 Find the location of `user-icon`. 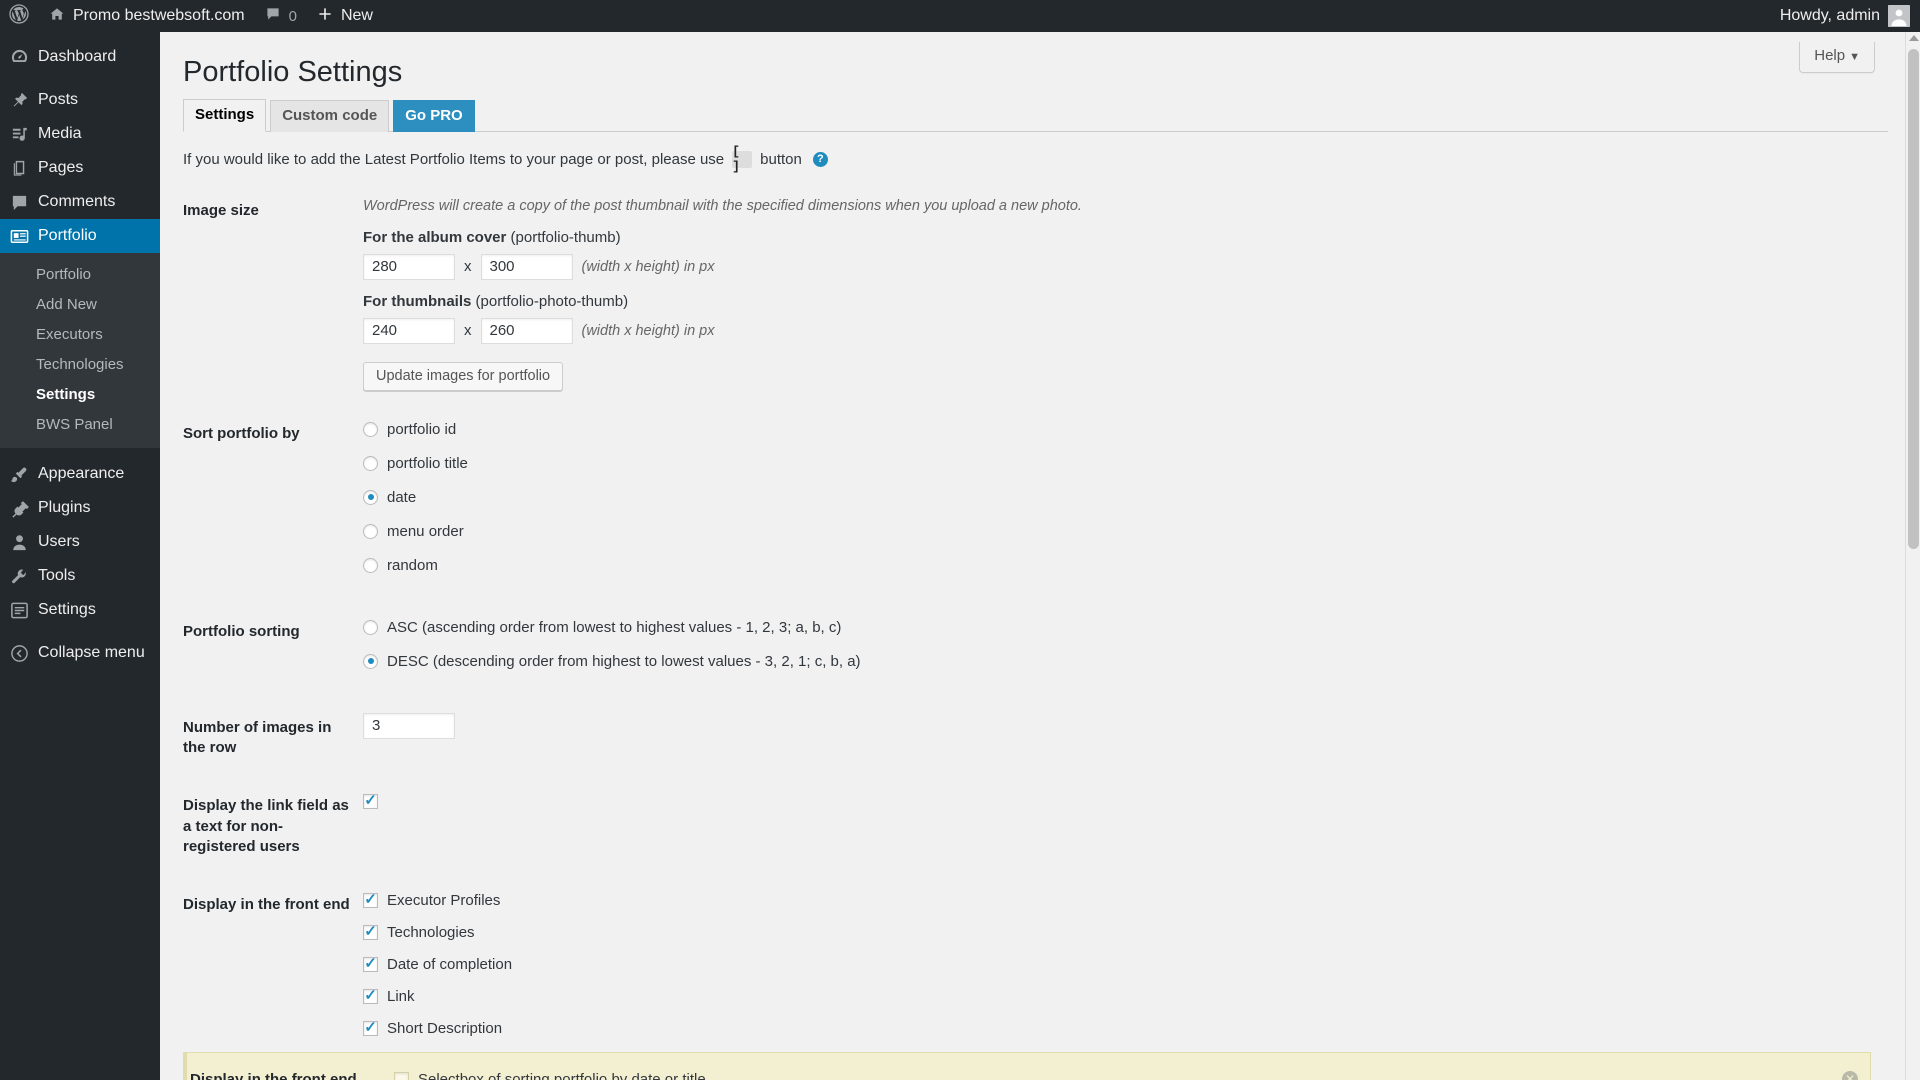

user-icon is located at coordinates (19, 542).